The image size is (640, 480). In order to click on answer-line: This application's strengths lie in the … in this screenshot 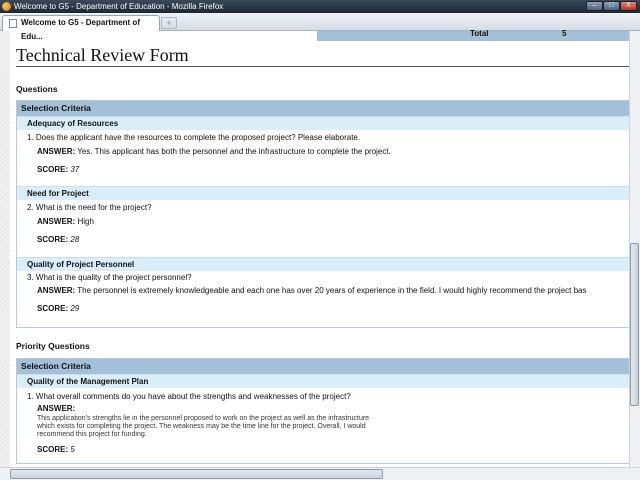, I will do `click(203, 418)`.